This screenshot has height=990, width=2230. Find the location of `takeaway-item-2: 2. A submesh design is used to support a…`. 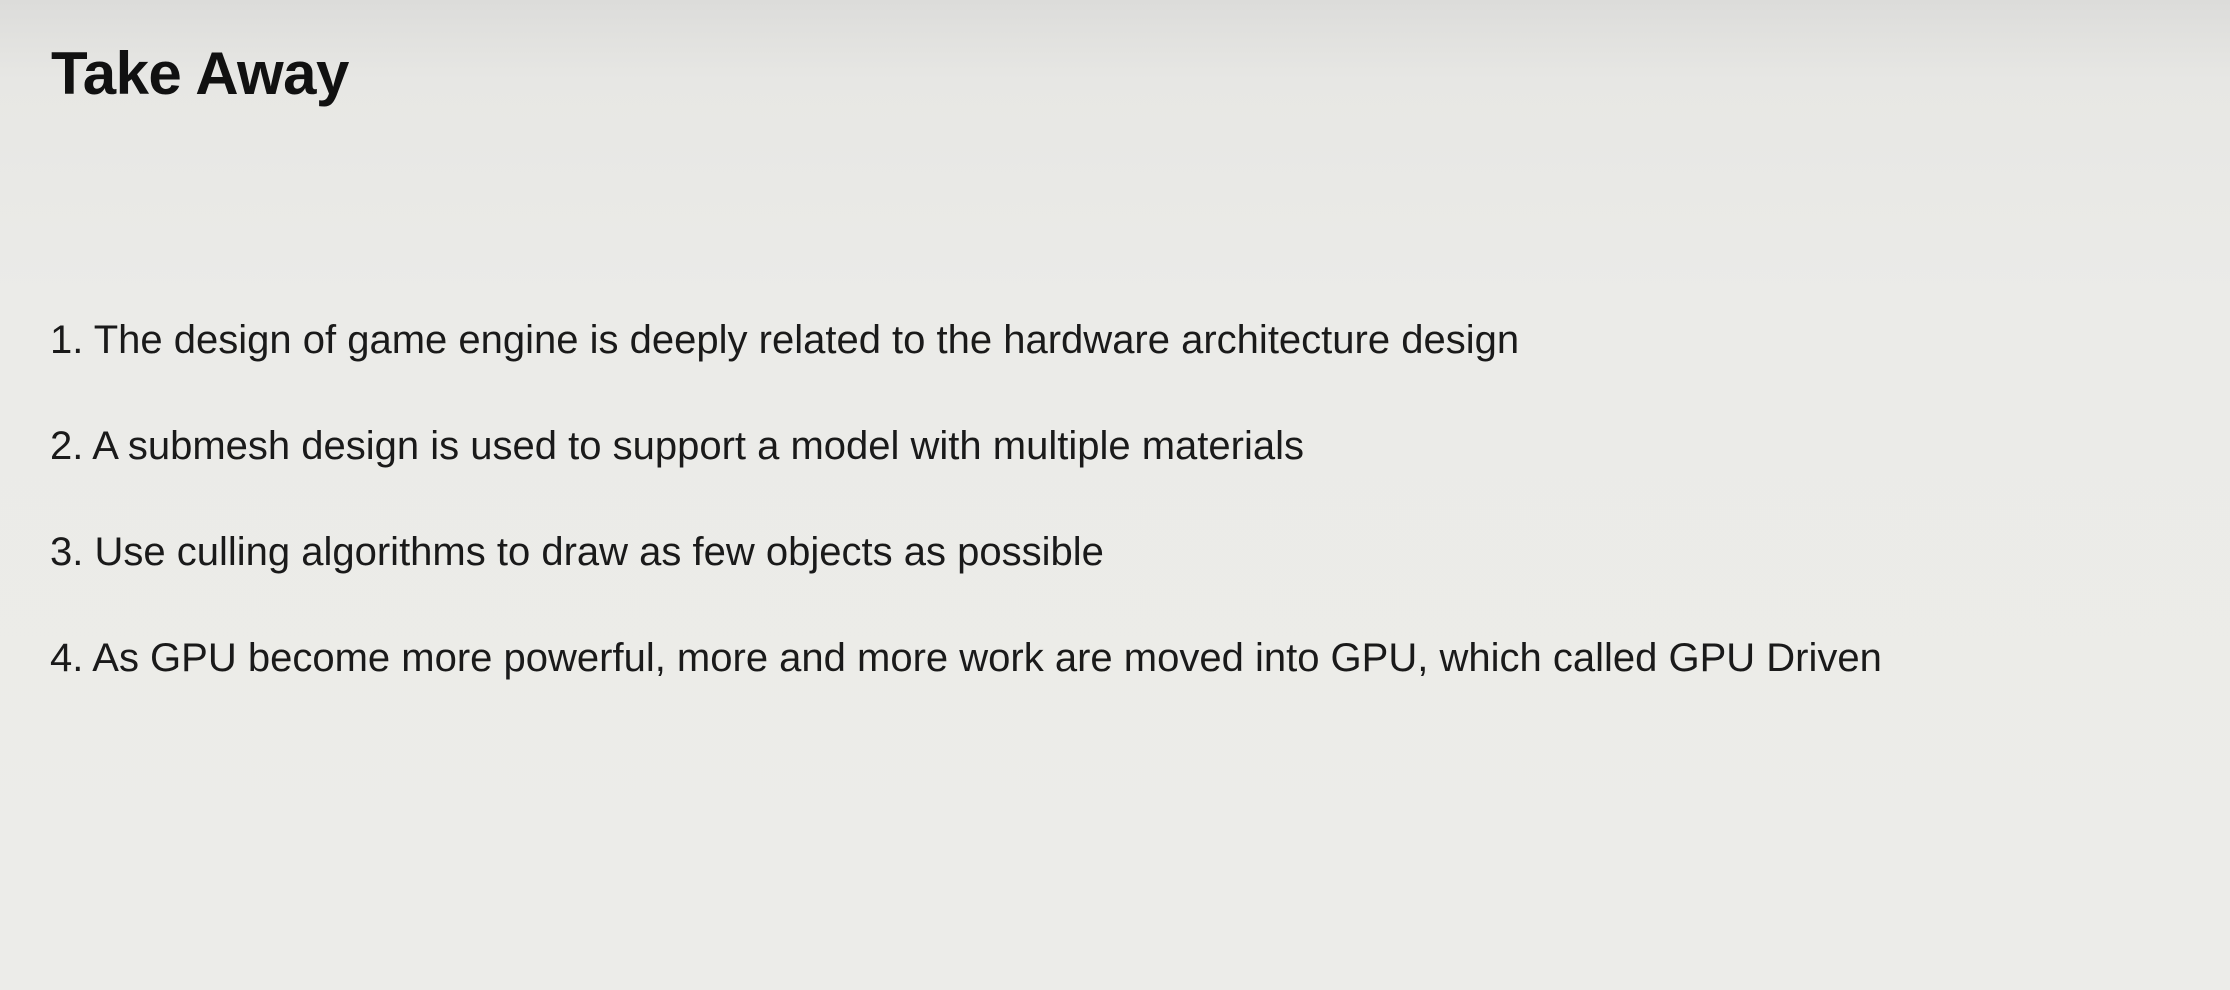

takeaway-item-2: 2. A submesh design is used to support a… is located at coordinates (677, 446).